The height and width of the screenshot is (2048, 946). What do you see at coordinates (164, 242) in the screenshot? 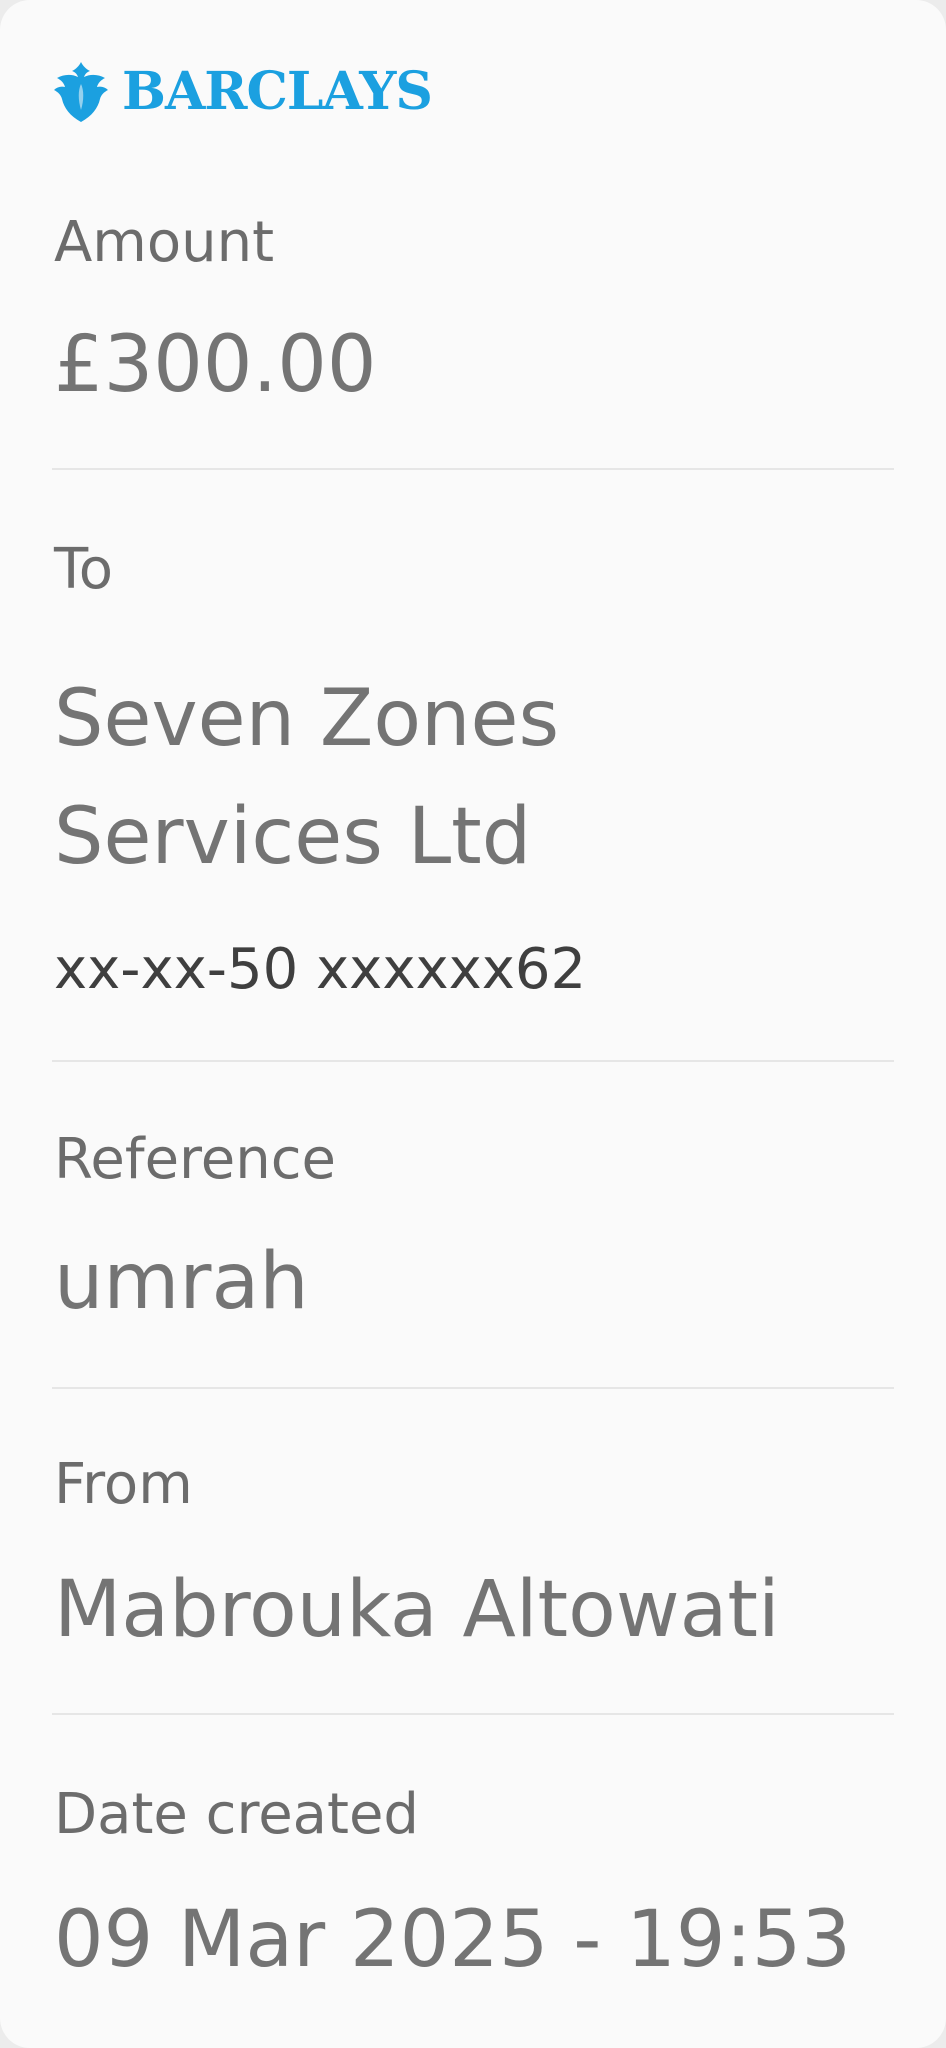
I see `amount-label: Amount` at bounding box center [164, 242].